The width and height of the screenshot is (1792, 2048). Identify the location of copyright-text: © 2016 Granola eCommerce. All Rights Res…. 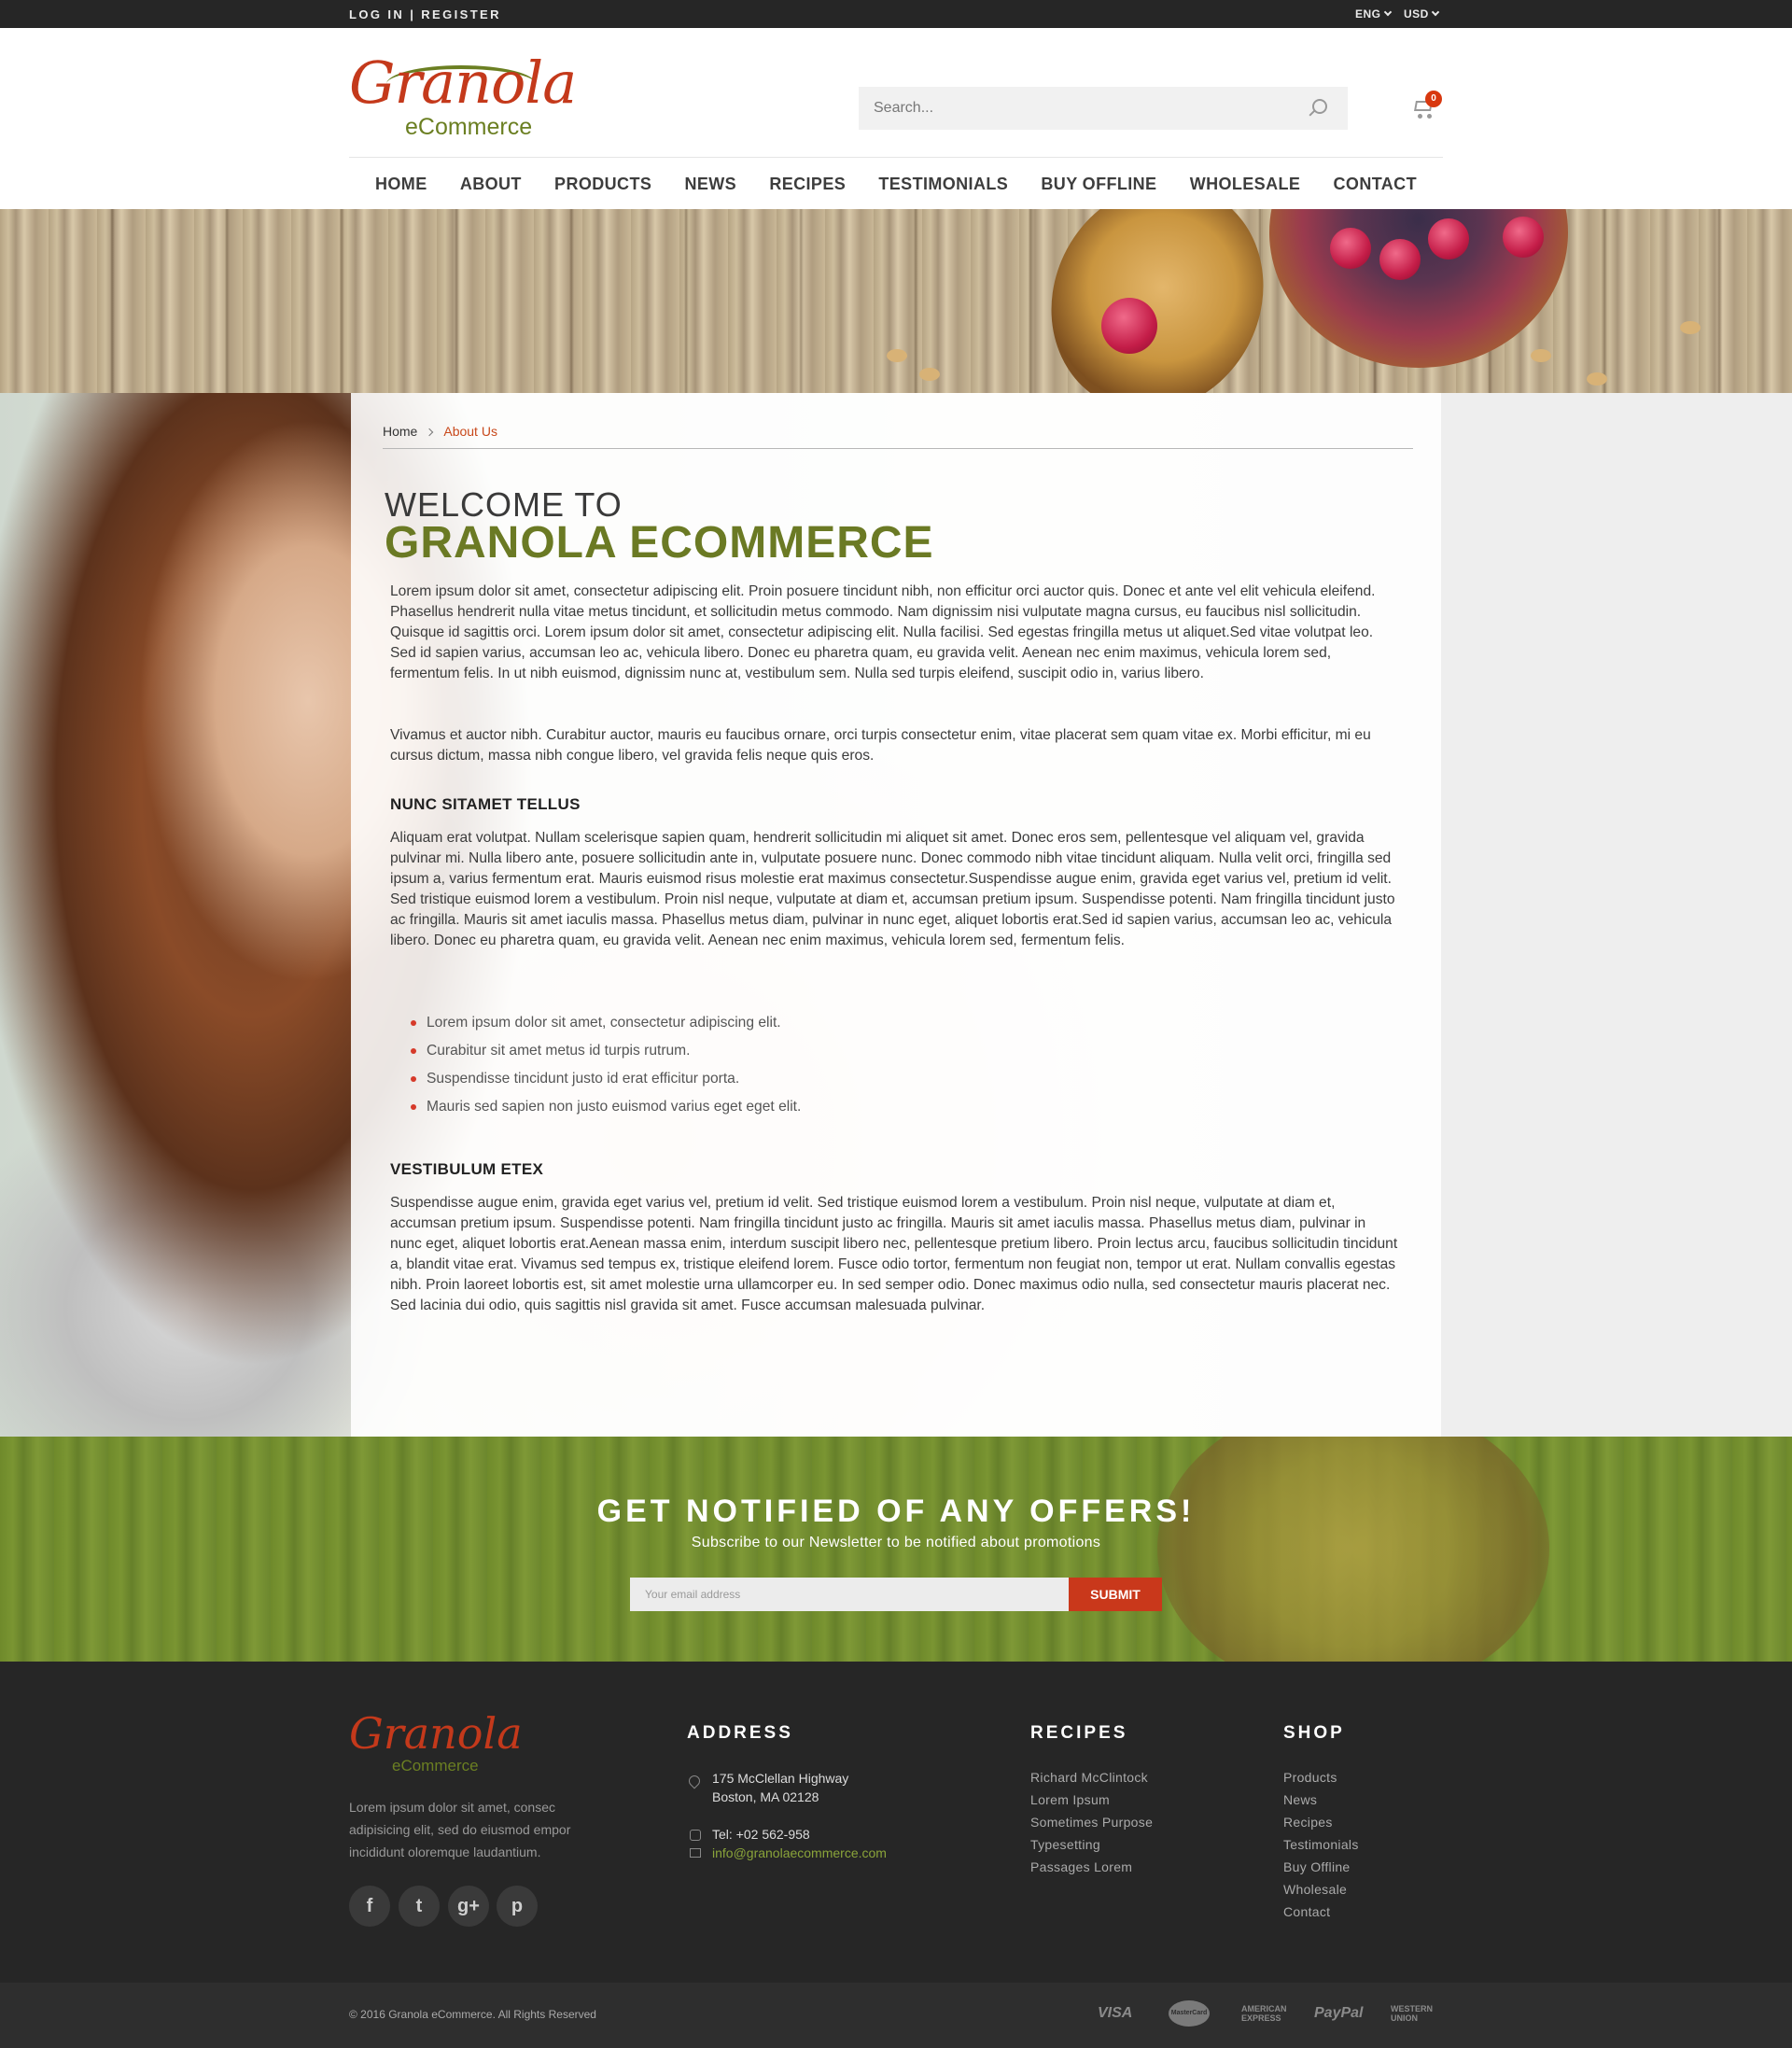
(472, 2014).